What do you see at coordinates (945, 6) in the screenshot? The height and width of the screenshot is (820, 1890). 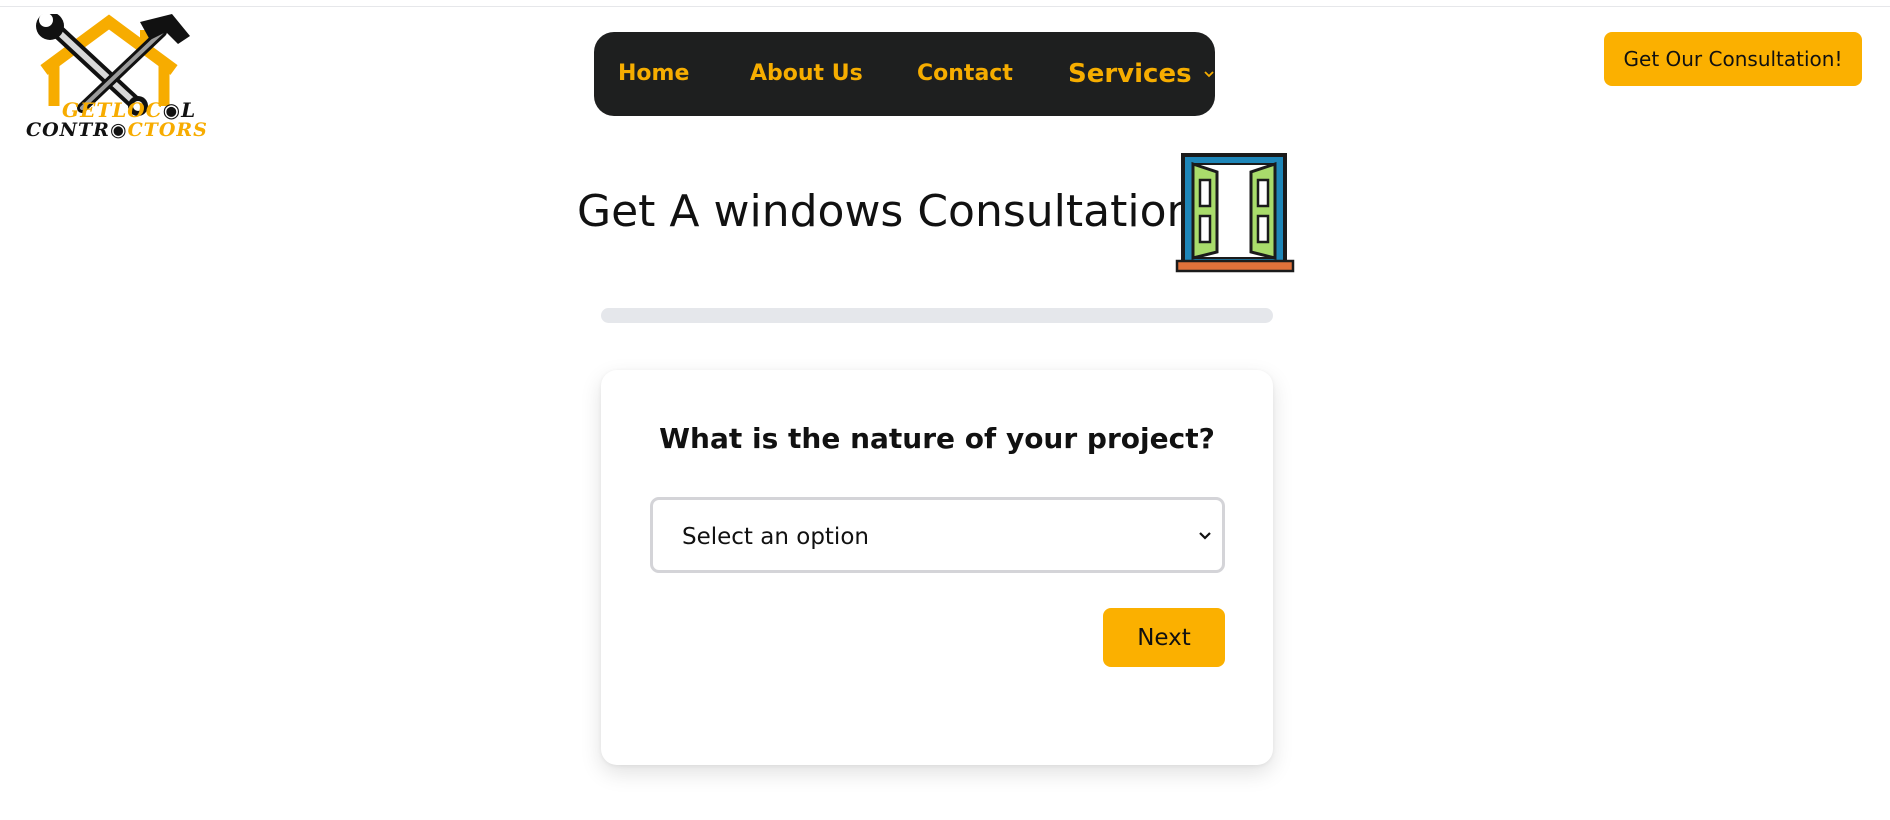 I see `top-divider` at bounding box center [945, 6].